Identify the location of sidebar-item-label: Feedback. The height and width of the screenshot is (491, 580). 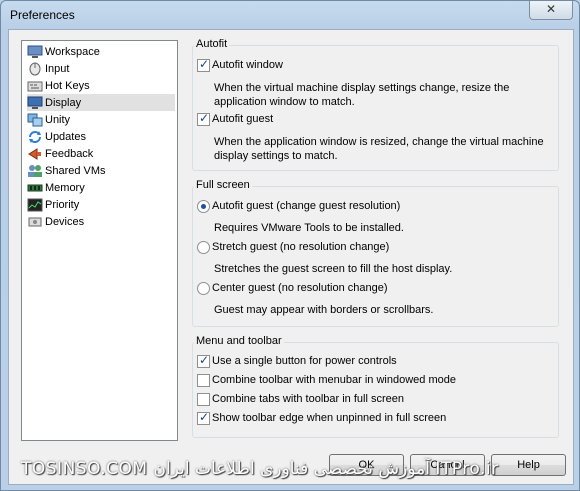
(69, 153).